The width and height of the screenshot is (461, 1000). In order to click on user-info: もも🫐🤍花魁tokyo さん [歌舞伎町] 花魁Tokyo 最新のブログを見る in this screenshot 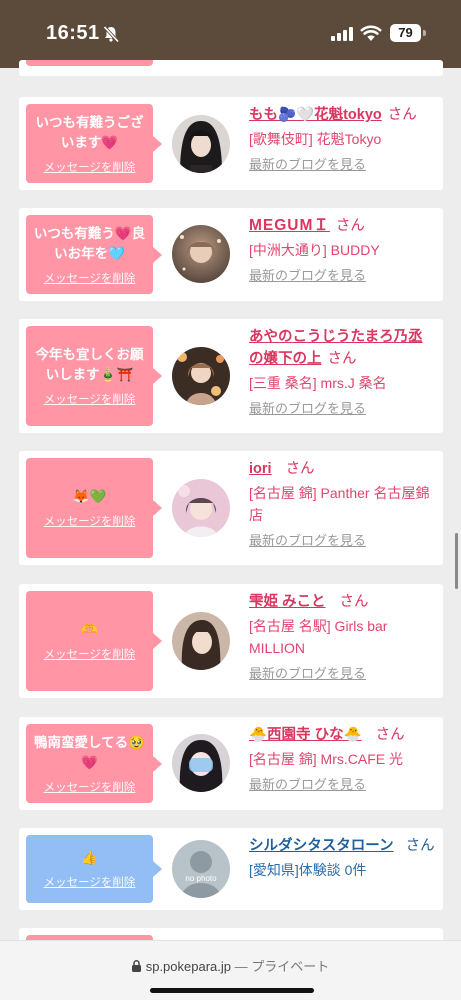, I will do `click(343, 139)`.